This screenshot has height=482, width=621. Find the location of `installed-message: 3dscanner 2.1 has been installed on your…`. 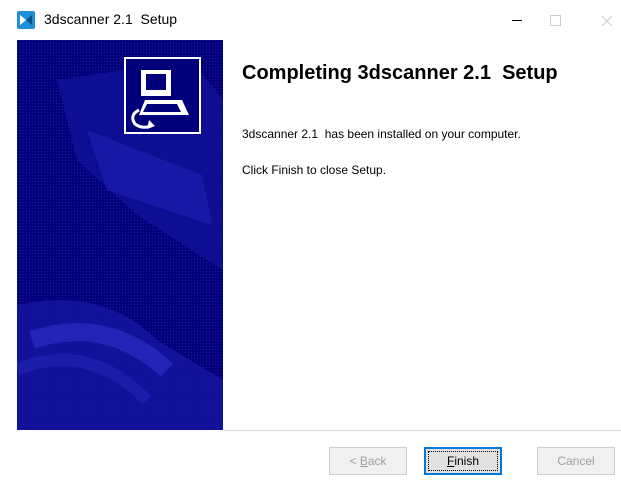

installed-message: 3dscanner 2.1 has been installed on your… is located at coordinates (381, 134).